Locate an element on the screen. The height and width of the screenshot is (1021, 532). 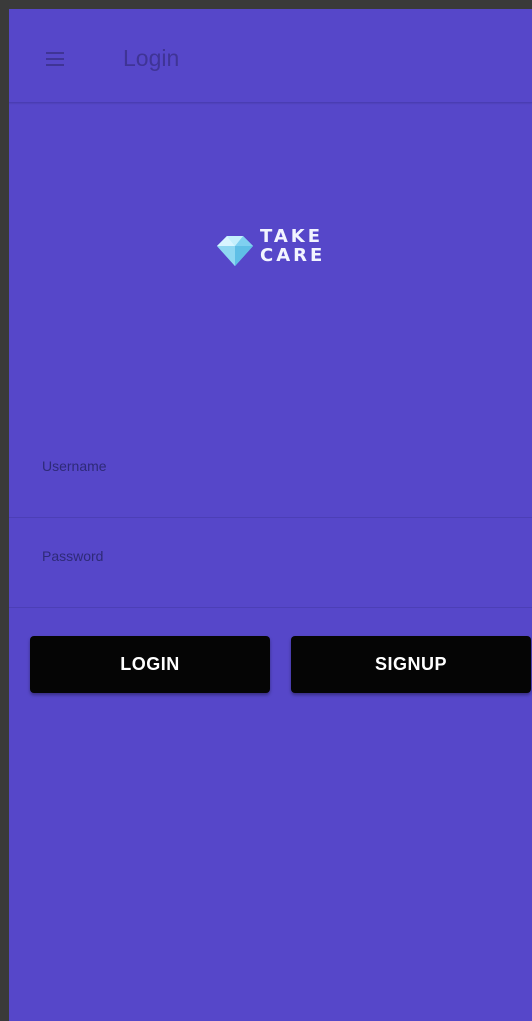
signup-button: SIGNUP is located at coordinates (411, 664).